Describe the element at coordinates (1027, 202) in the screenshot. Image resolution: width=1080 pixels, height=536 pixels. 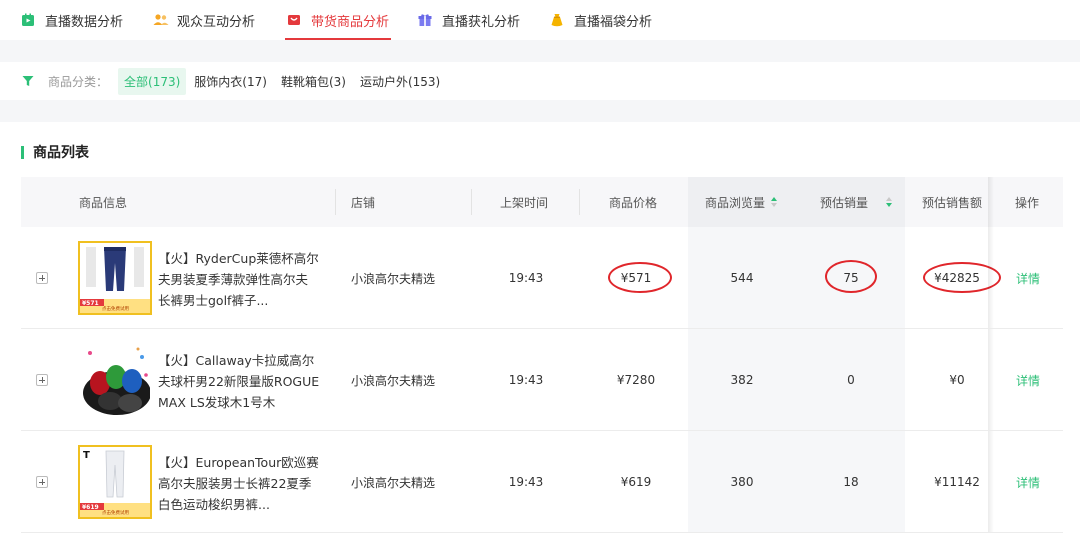
I see `header-action: 操作` at that location.